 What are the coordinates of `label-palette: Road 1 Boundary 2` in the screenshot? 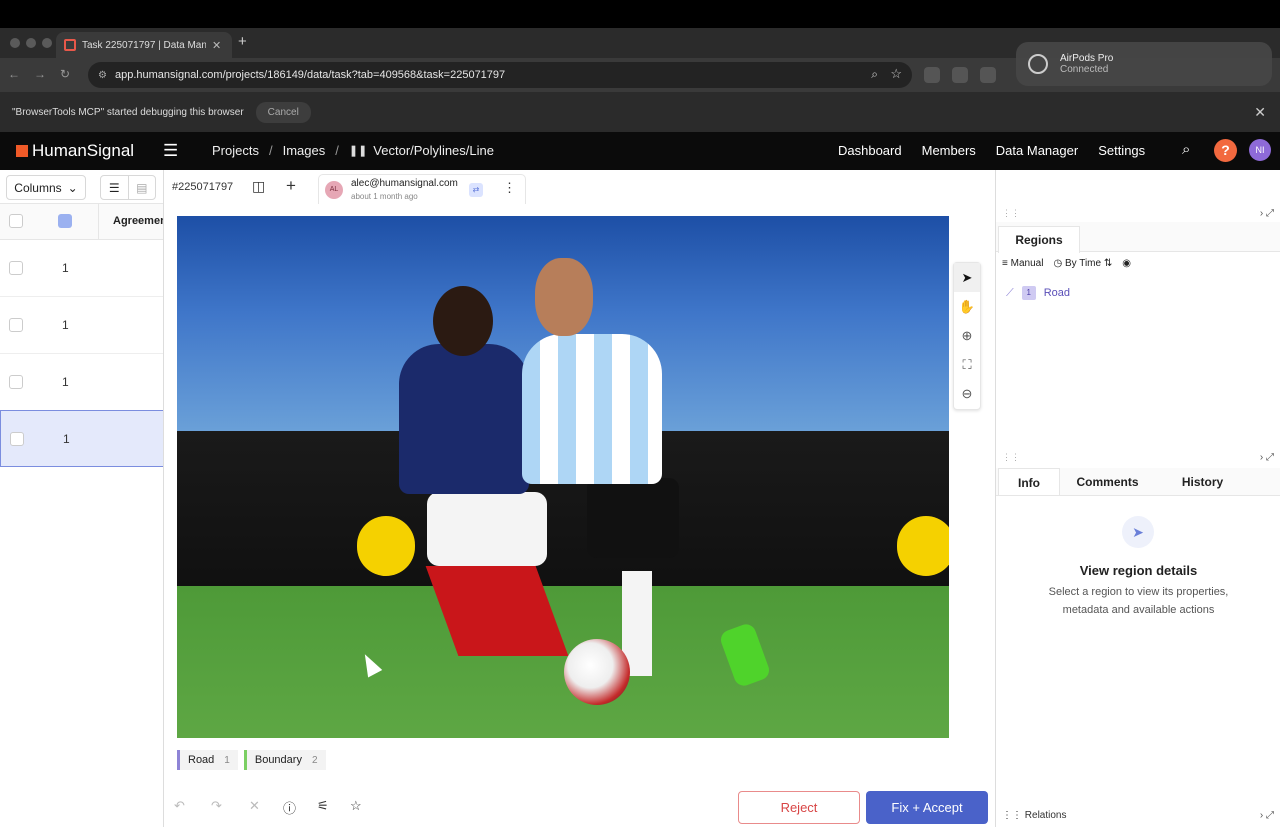 It's located at (251, 760).